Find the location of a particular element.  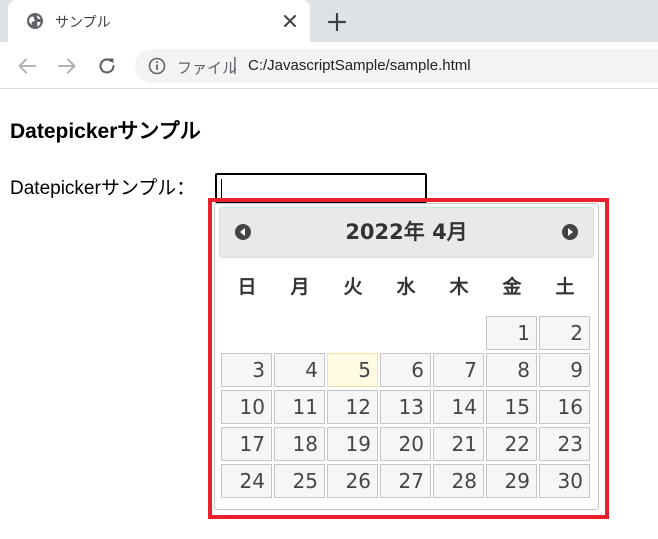

info-icon is located at coordinates (157, 66).